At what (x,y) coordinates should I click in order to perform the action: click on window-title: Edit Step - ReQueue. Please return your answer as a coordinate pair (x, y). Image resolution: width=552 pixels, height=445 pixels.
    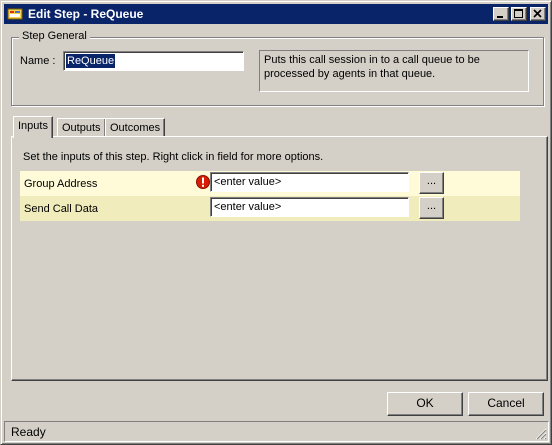
    Looking at the image, I should click on (86, 14).